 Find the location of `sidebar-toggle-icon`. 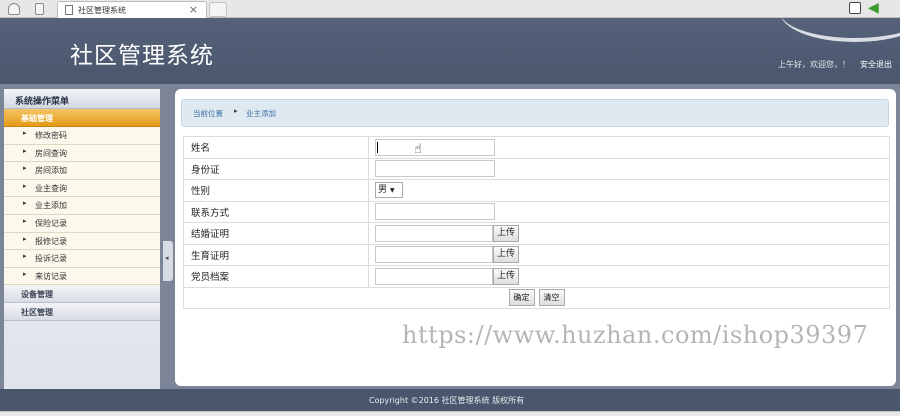

sidebar-toggle-icon is located at coordinates (39, 9).